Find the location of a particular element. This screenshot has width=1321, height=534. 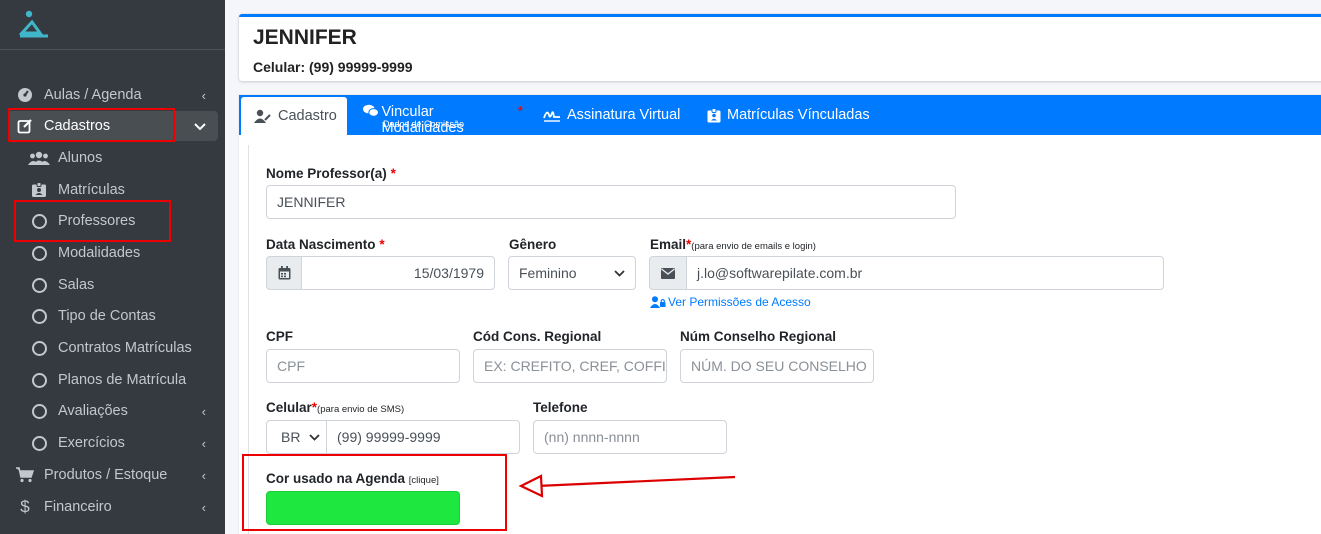

nome-input: JENNIFER is located at coordinates (611, 202).